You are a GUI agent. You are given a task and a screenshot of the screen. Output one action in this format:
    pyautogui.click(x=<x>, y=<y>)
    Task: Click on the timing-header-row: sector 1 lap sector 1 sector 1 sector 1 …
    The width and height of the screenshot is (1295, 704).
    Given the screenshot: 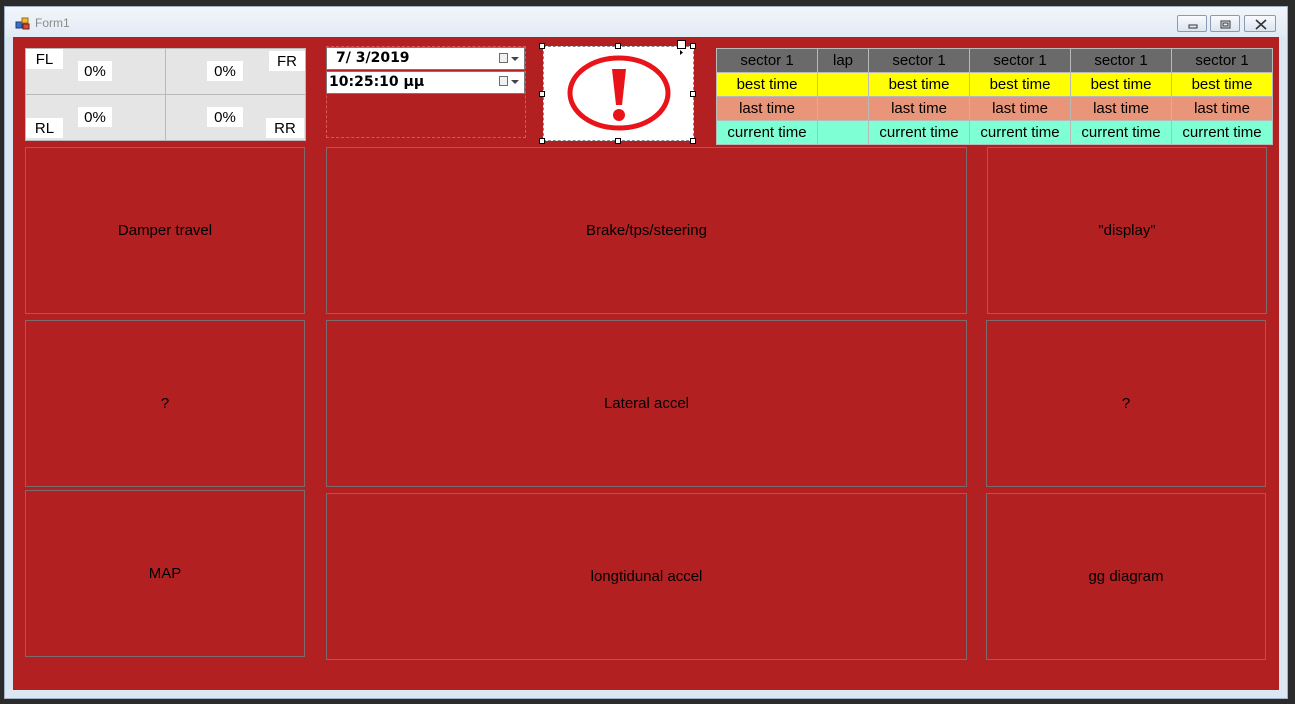 What is the action you would take?
    pyautogui.click(x=994, y=60)
    